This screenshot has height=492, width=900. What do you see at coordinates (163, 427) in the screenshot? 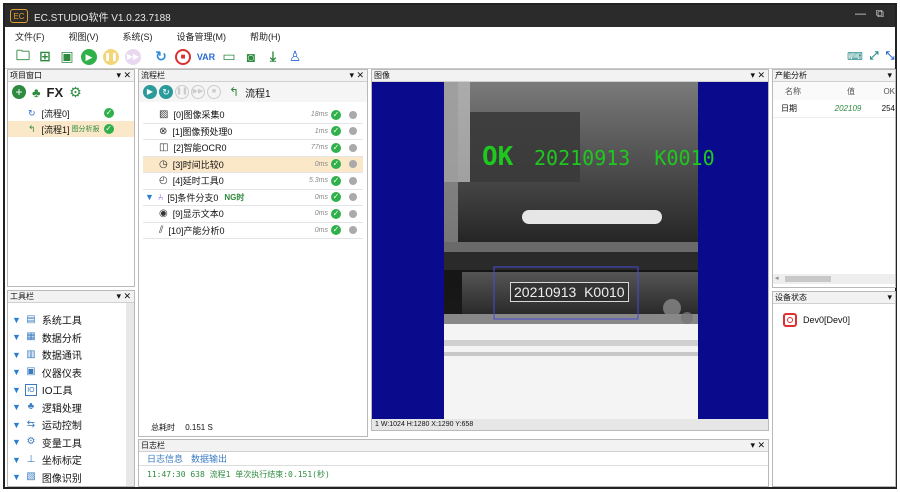
I see `total-time-label: 总耗时` at bounding box center [163, 427].